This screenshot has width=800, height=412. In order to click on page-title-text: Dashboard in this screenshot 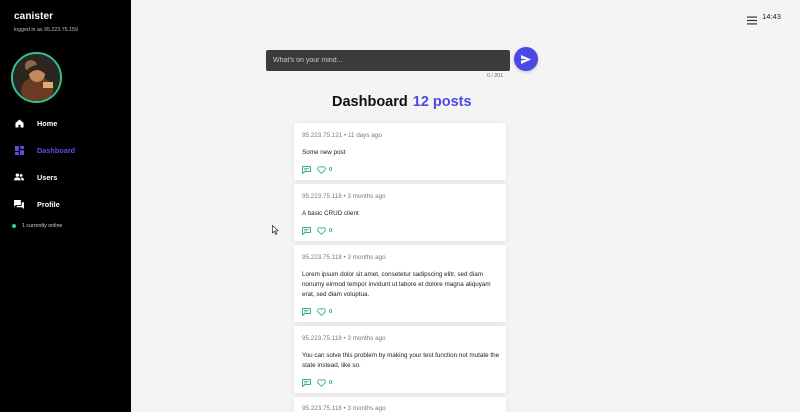, I will do `click(370, 102)`.